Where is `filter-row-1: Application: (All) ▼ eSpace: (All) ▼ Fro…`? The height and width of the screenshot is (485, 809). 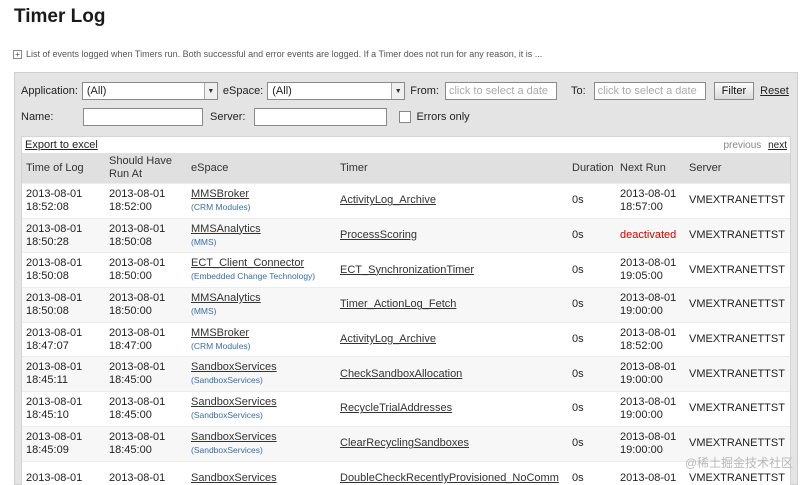 filter-row-1: Application: (All) ▼ eSpace: (All) ▼ Fro… is located at coordinates (405, 91).